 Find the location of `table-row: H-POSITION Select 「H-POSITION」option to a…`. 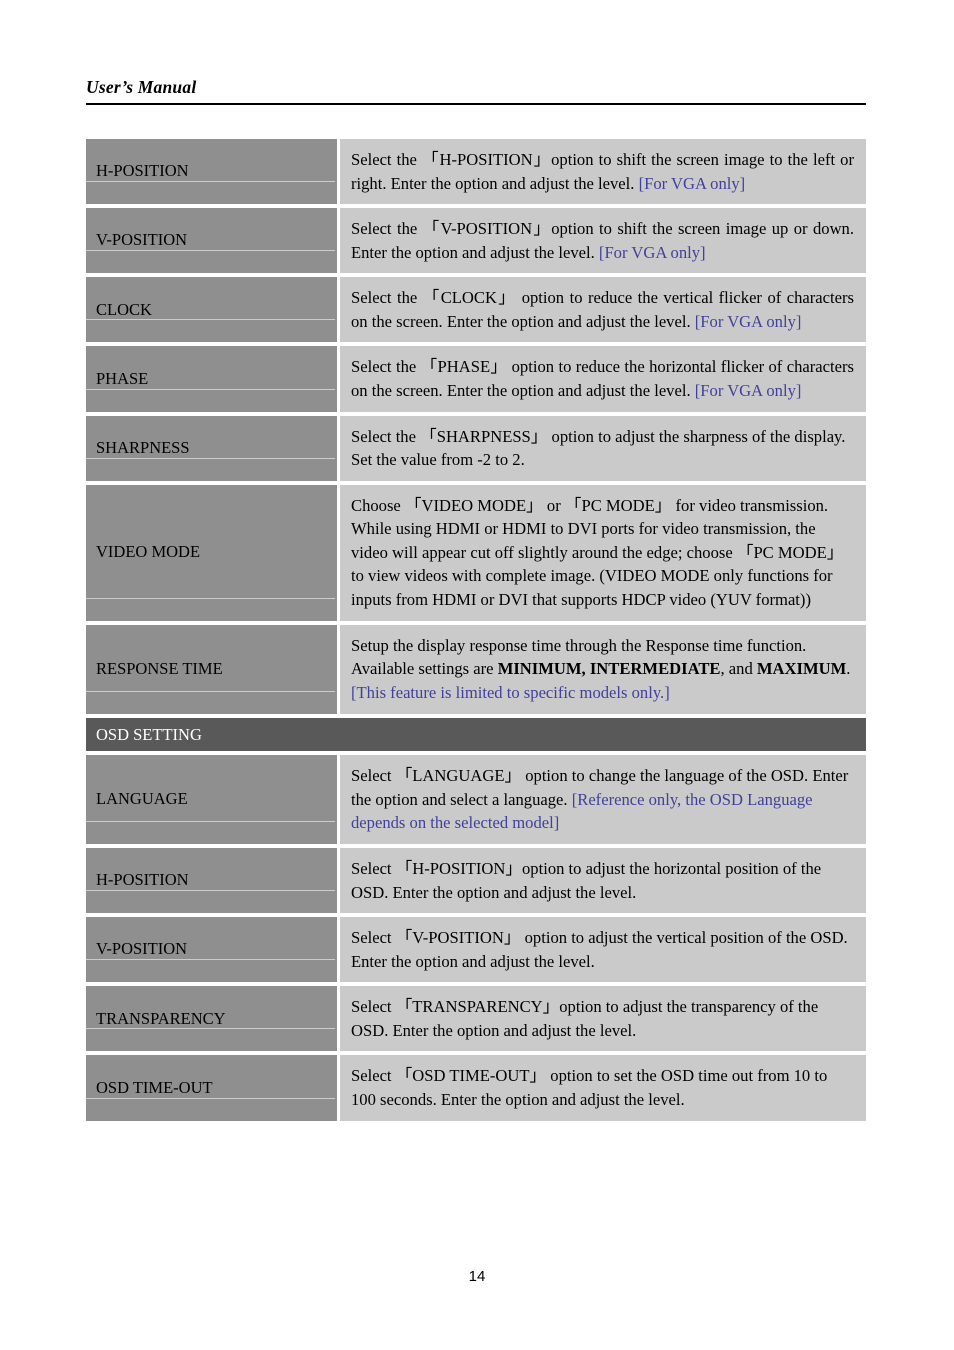

table-row: H-POSITION Select 「H-POSITION」option to a… is located at coordinates (476, 881).